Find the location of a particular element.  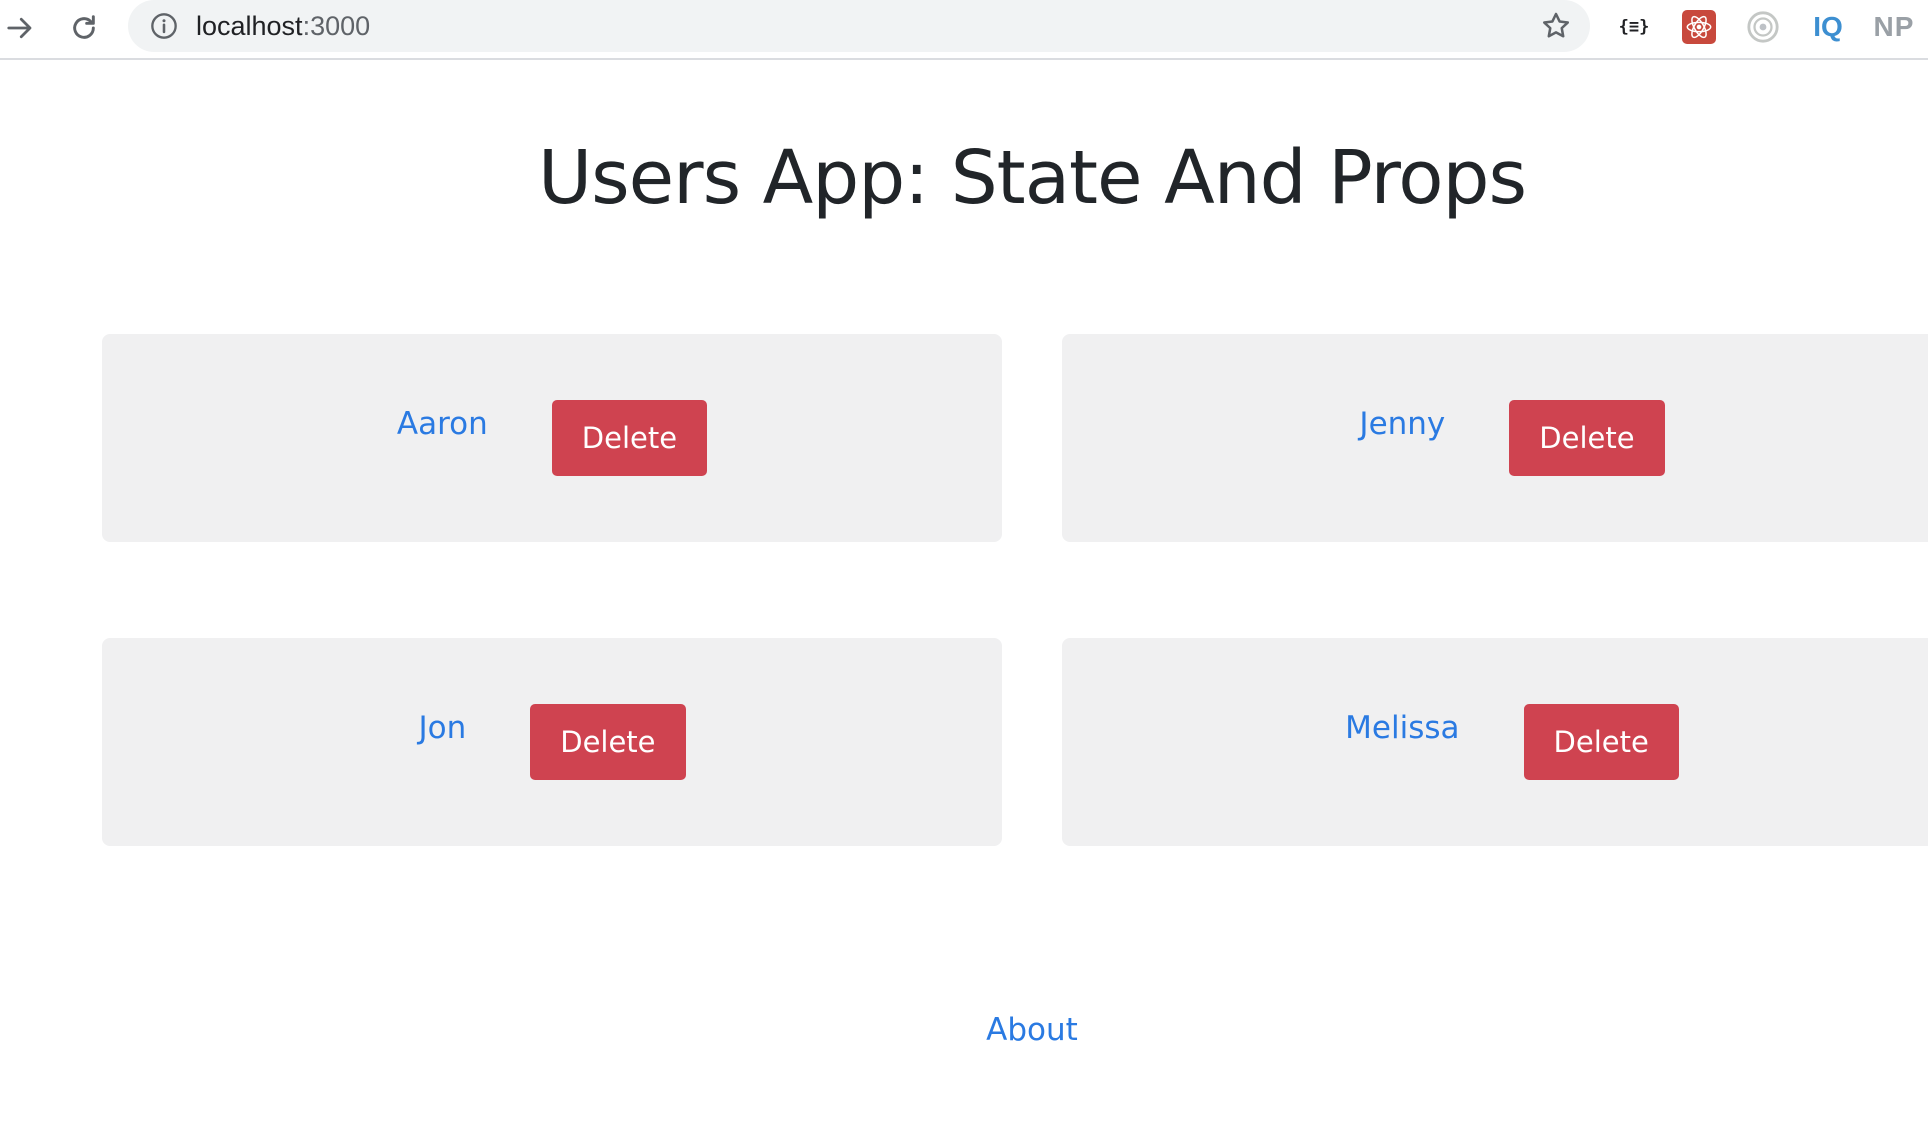

iq-extension-label: IQ is located at coordinates (1828, 26).